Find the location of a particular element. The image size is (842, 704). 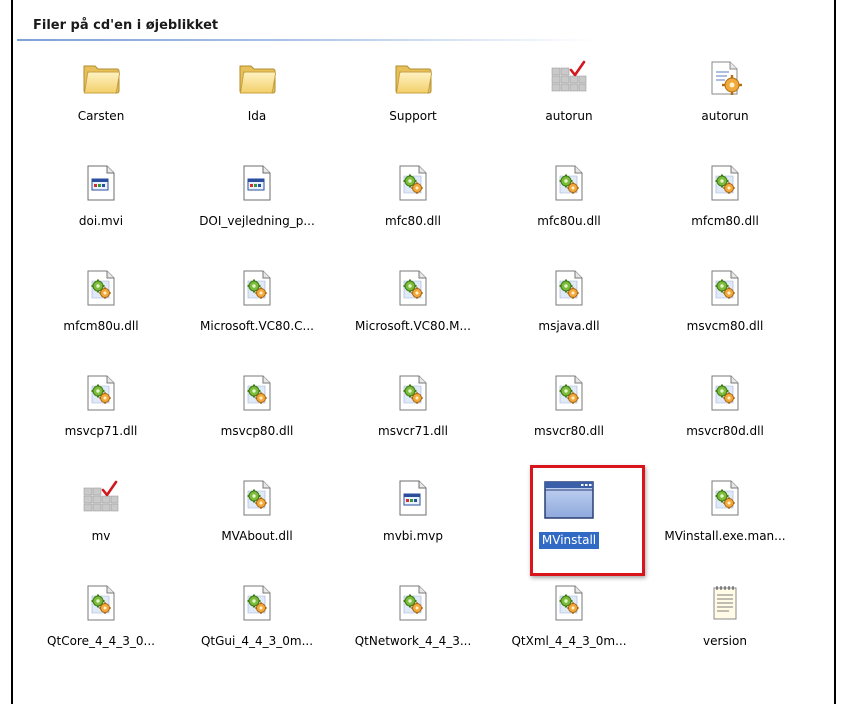

group-title: Filer på cd'en i øjeblikket is located at coordinates (126, 25).